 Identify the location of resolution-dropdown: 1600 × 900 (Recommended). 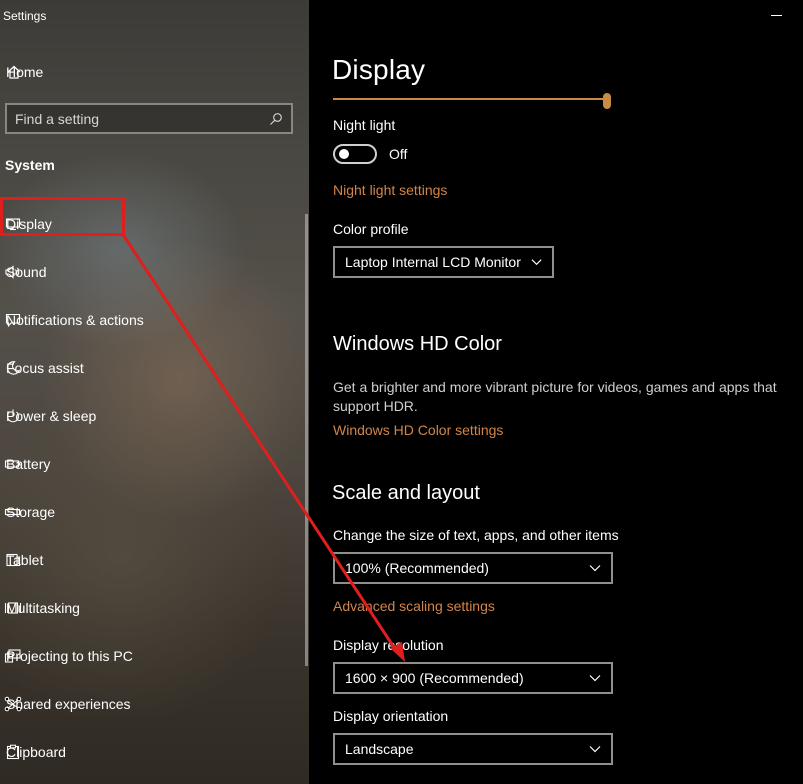
(473, 678).